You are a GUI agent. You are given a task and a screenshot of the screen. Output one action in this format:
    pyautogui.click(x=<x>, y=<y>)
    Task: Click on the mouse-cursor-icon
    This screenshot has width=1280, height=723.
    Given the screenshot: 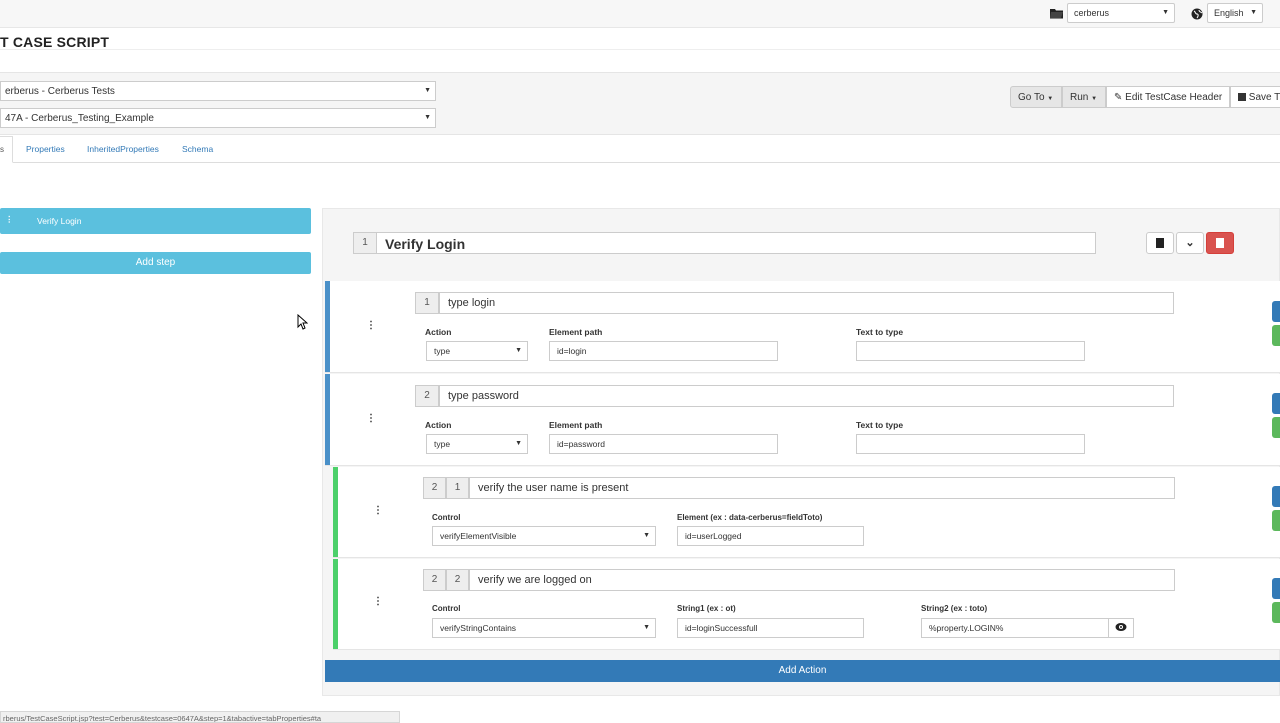 What is the action you would take?
    pyautogui.click(x=302, y=322)
    